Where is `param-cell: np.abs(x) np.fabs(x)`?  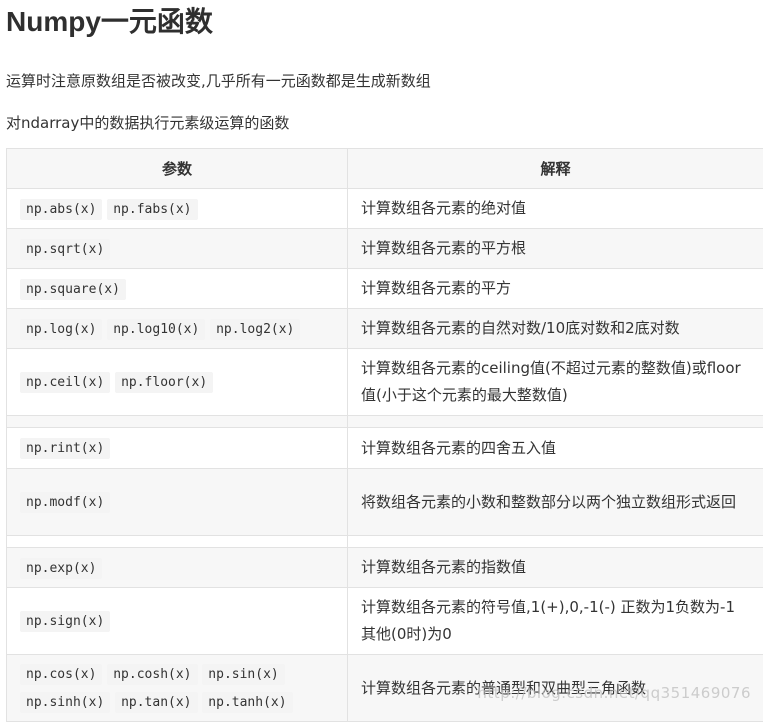
param-cell: np.abs(x) np.fabs(x) is located at coordinates (177, 209).